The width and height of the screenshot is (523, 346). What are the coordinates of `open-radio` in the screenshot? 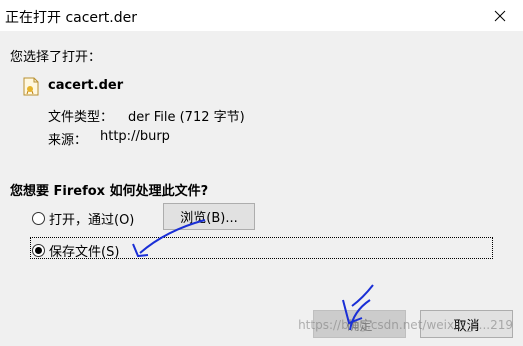 It's located at (38, 218).